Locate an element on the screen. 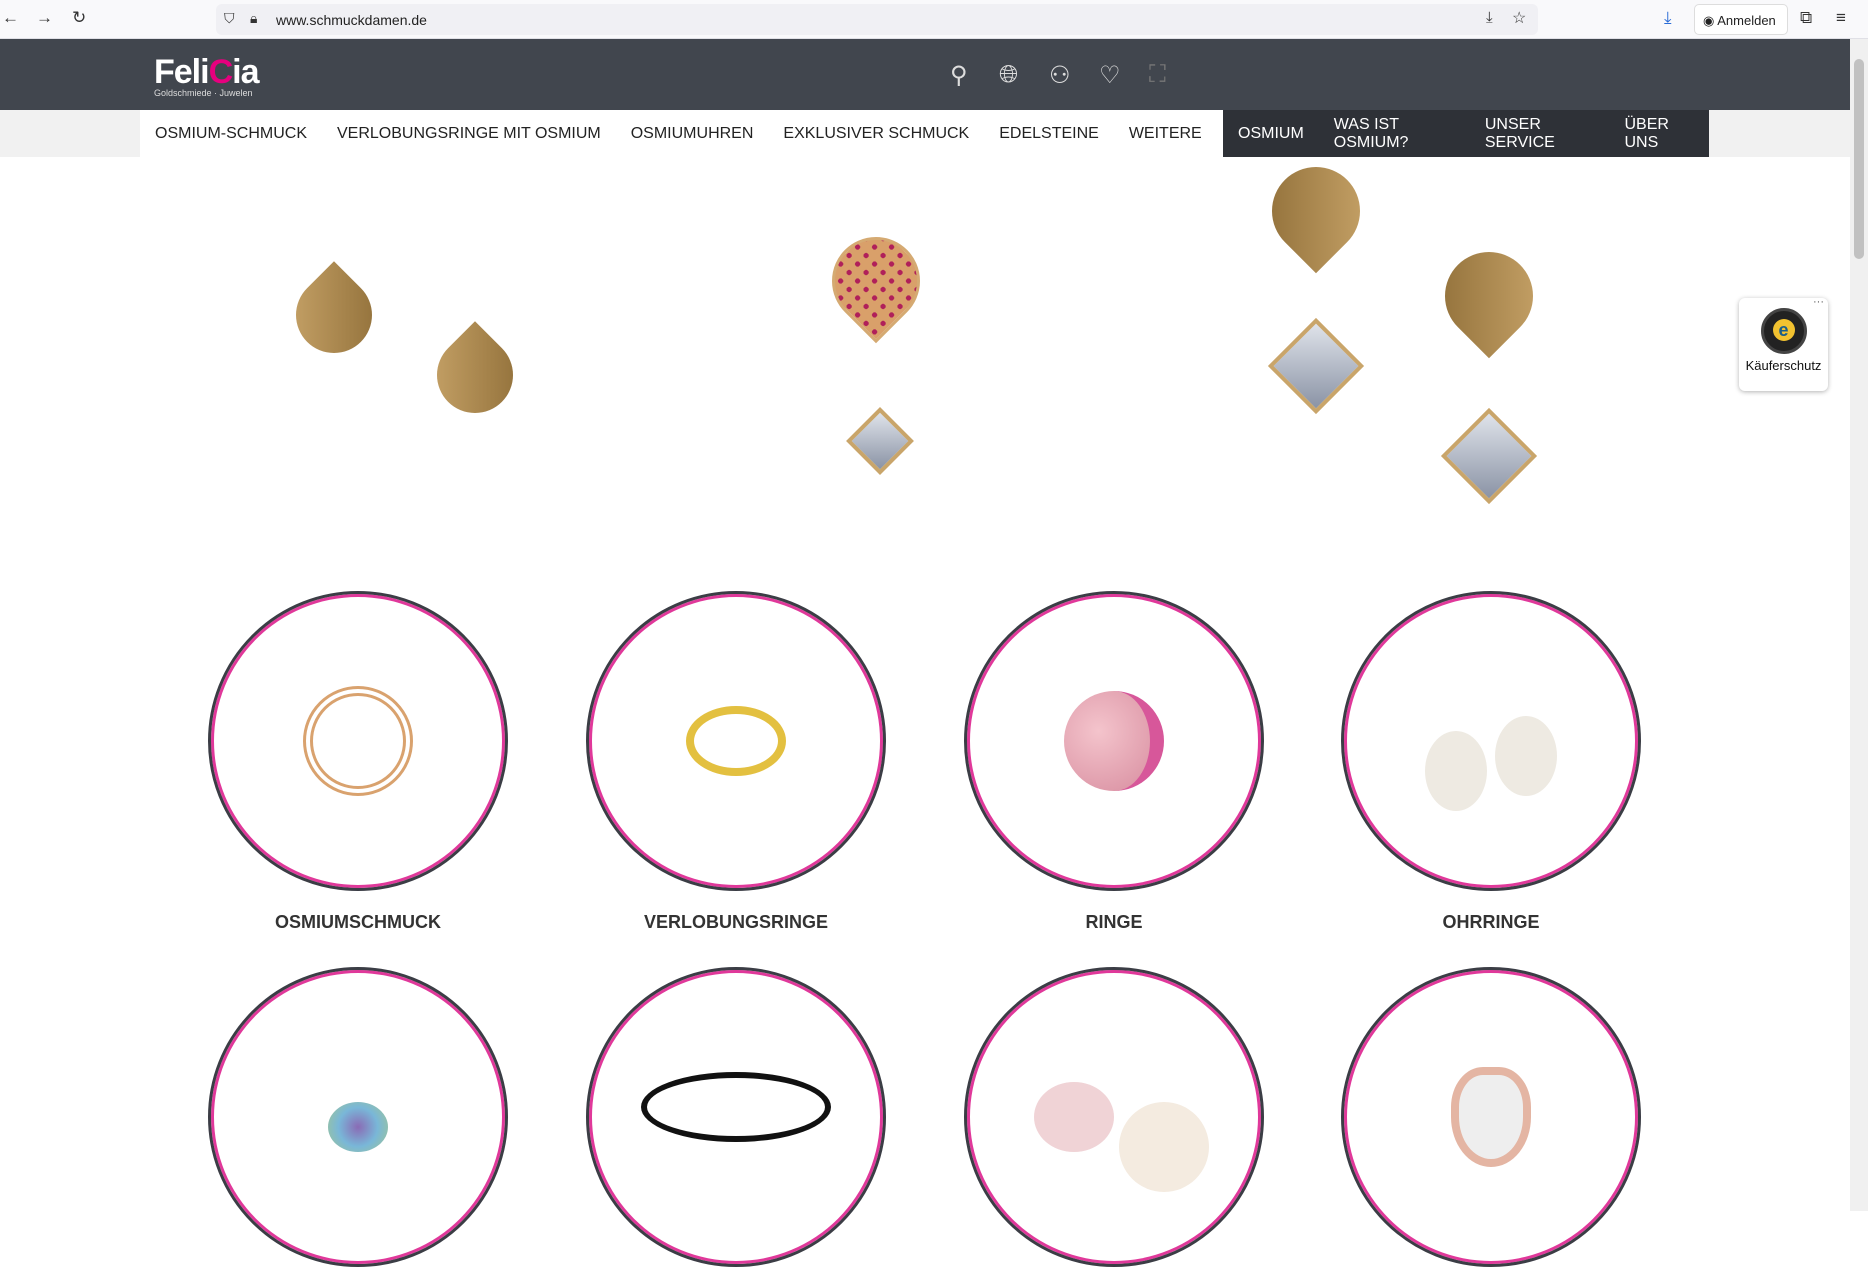 The width and height of the screenshot is (1868, 1267). download-icon: ⤓ is located at coordinates (1668, 18).